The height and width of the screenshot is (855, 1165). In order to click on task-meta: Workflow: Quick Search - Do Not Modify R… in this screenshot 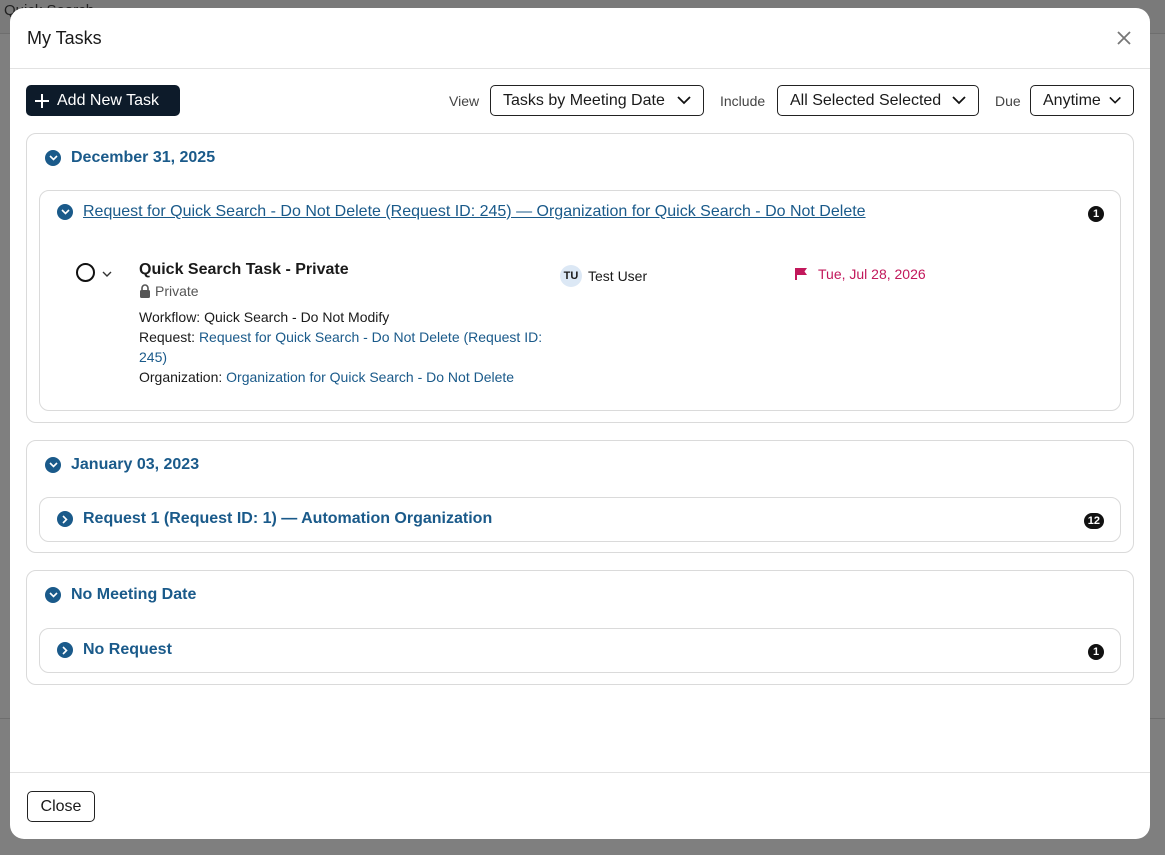, I will do `click(349, 347)`.